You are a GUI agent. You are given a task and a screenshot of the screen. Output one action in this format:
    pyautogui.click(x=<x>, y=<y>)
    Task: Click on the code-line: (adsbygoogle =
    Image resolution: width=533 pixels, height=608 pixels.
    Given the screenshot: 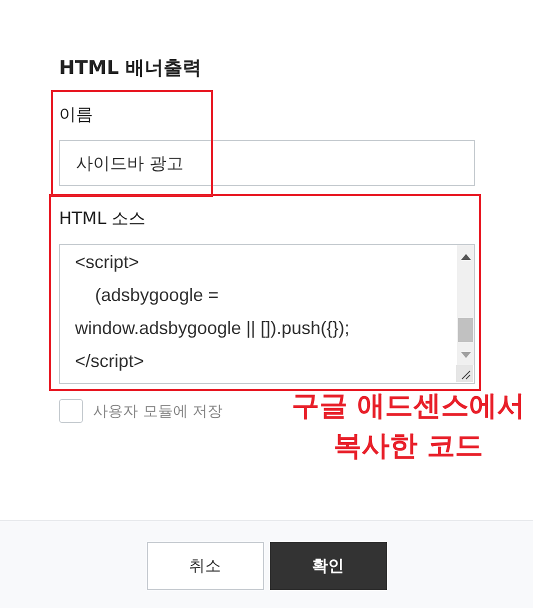 What is the action you would take?
    pyautogui.click(x=157, y=295)
    